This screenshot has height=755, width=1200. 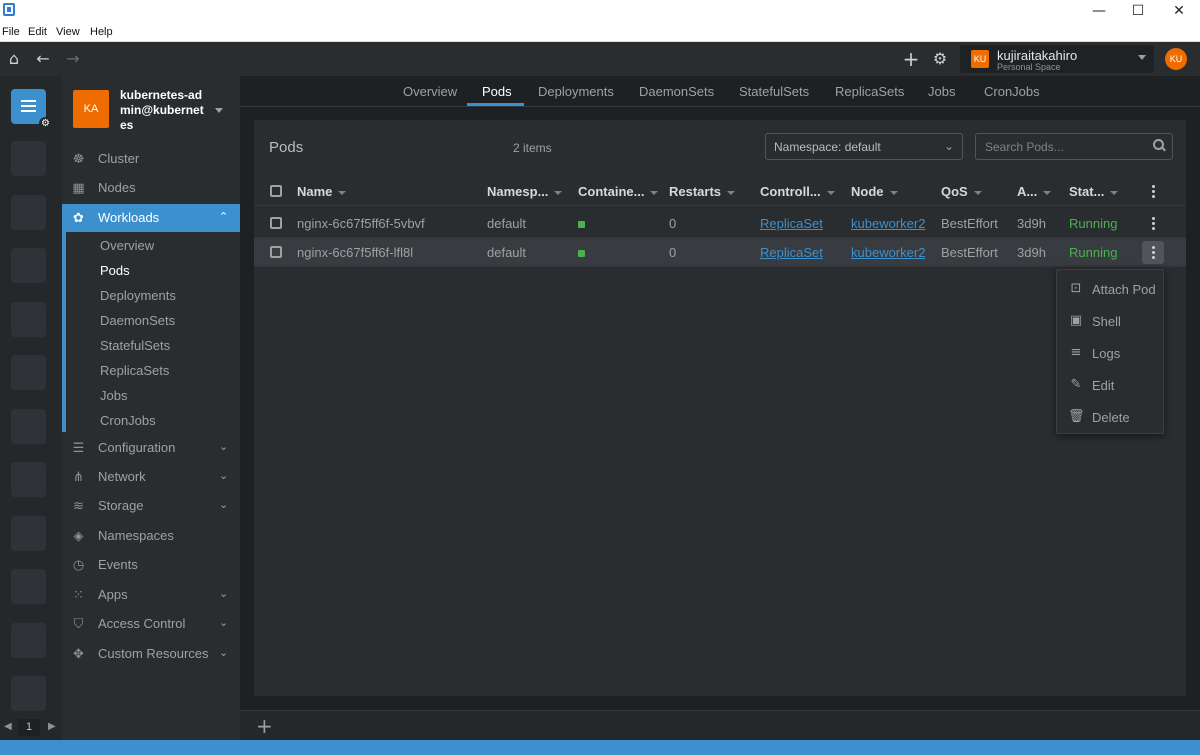 I want to click on select-all-checkbox, so click(x=276, y=191).